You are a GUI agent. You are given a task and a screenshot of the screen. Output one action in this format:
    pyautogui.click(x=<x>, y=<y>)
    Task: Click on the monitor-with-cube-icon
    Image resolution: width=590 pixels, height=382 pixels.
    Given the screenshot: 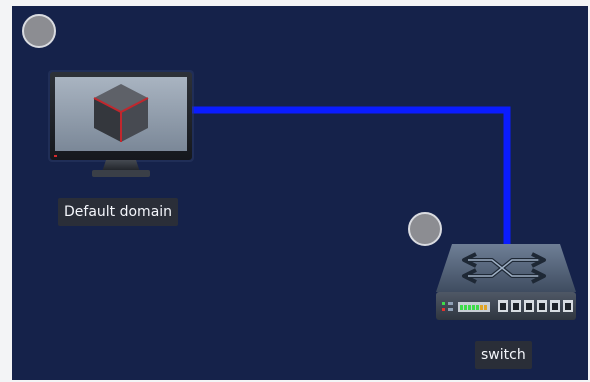 What is the action you would take?
    pyautogui.click(x=121, y=125)
    